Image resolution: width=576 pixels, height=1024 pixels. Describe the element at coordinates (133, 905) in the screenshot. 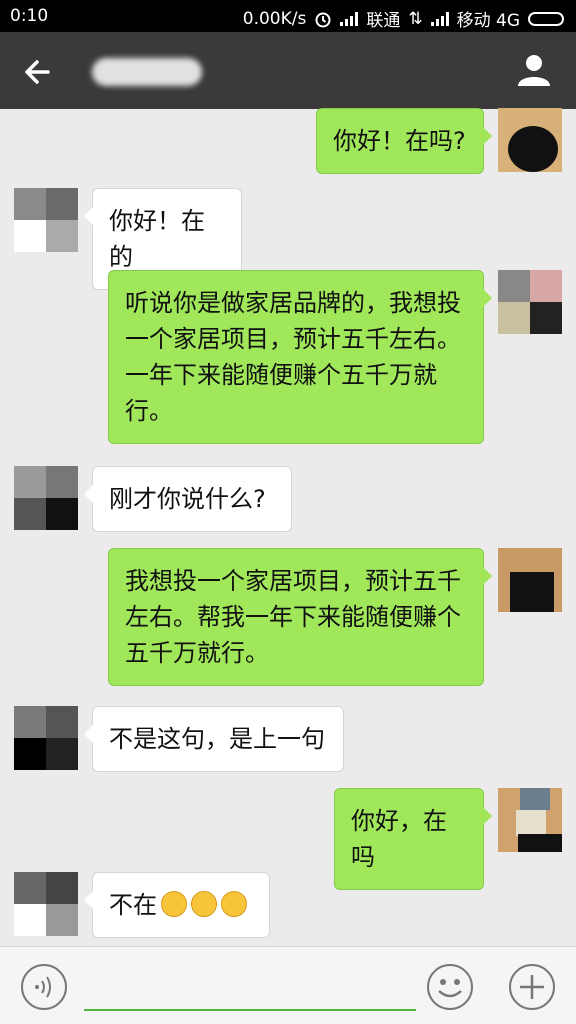

I see `message-text: 不在` at that location.